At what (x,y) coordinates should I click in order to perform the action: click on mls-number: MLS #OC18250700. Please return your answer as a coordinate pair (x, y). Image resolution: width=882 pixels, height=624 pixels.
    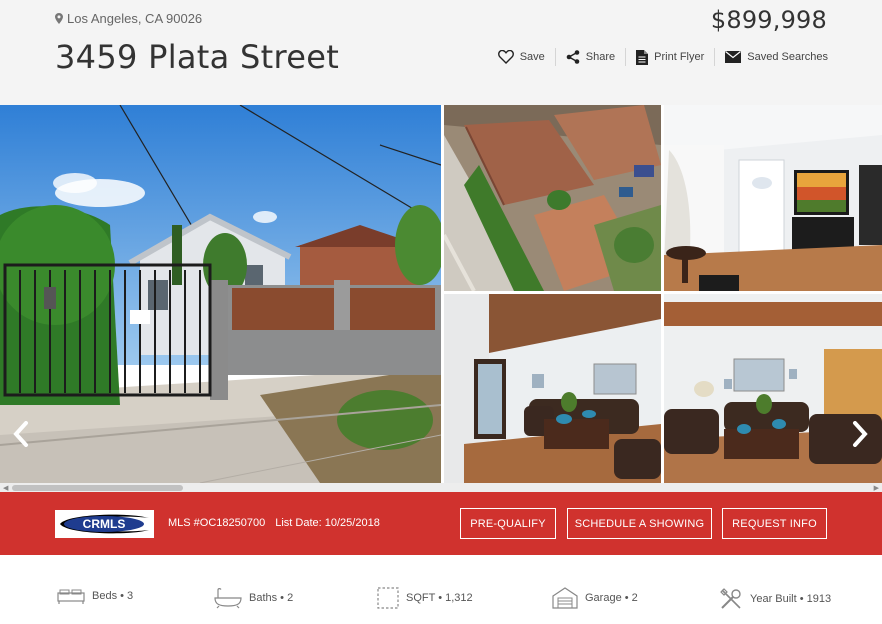
    Looking at the image, I should click on (217, 523).